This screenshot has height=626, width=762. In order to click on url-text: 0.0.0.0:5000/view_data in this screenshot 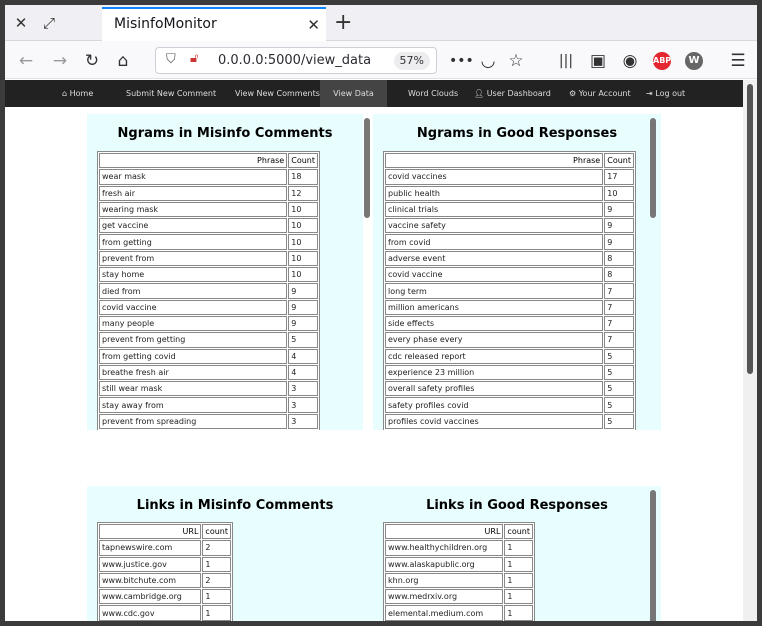, I will do `click(294, 60)`.